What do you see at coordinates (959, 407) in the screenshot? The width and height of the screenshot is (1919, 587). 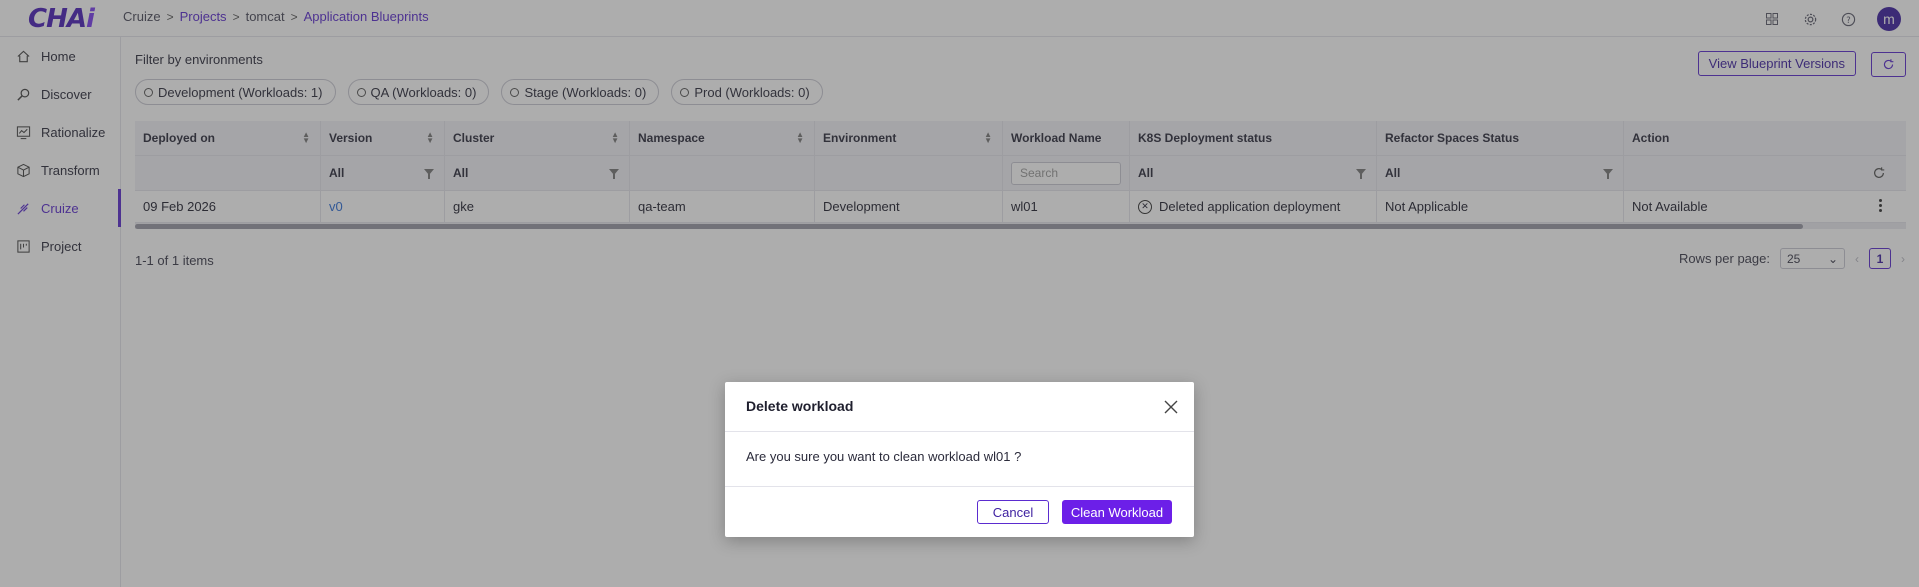 I see `dialog-header: Delete workload` at bounding box center [959, 407].